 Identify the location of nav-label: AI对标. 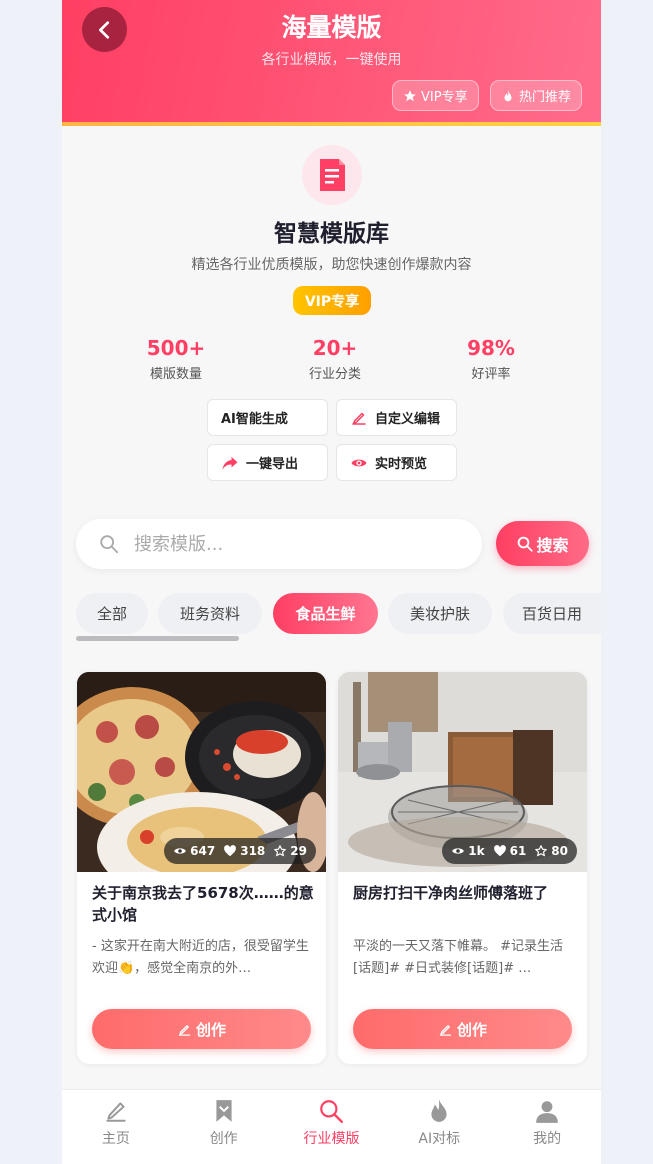
(439, 1139).